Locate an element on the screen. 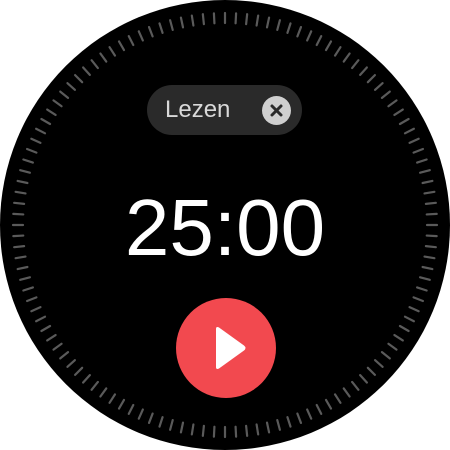 This screenshot has height=450, width=450. label-chip: Lezen is located at coordinates (224, 110).